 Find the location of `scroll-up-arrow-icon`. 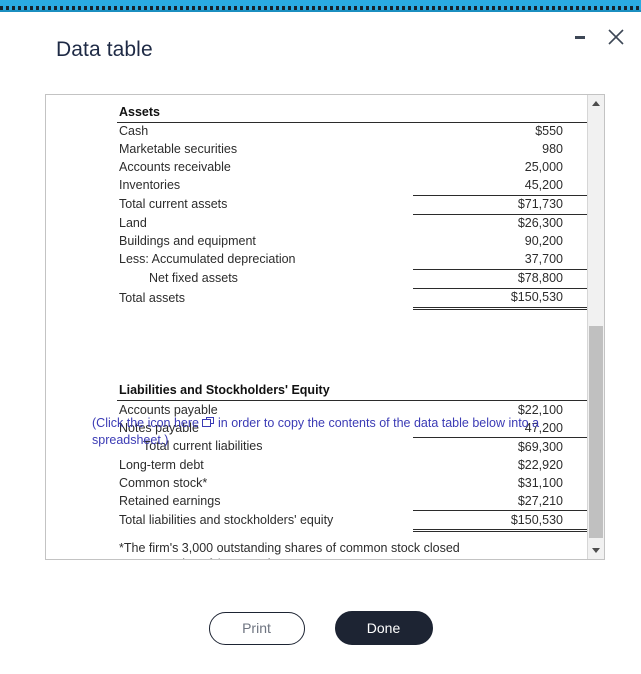

scroll-up-arrow-icon is located at coordinates (596, 103).